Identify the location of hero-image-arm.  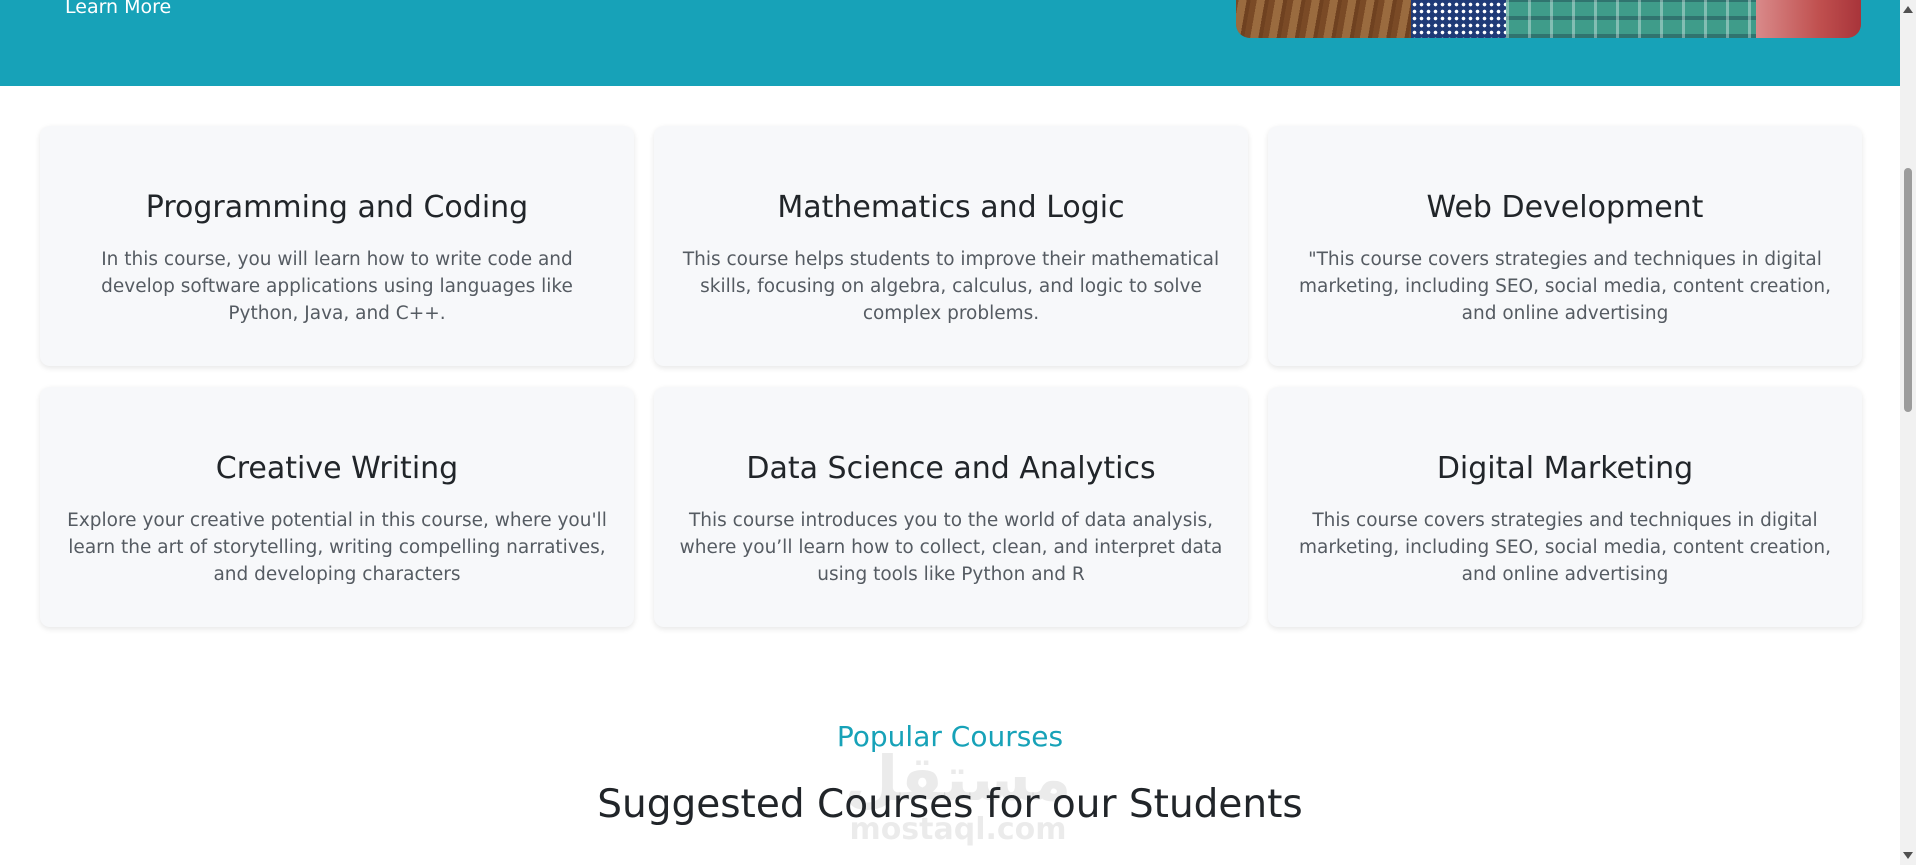
(1808, 19).